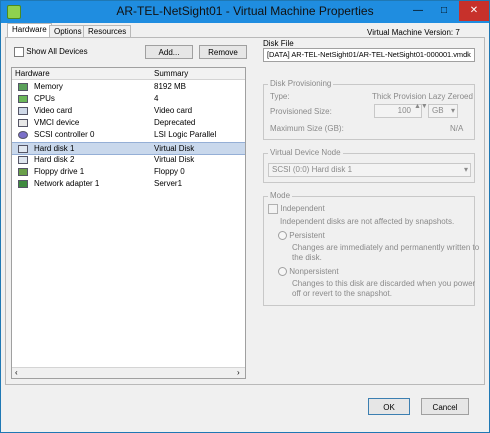  I want to click on network-adapter-icon, so click(23, 184).